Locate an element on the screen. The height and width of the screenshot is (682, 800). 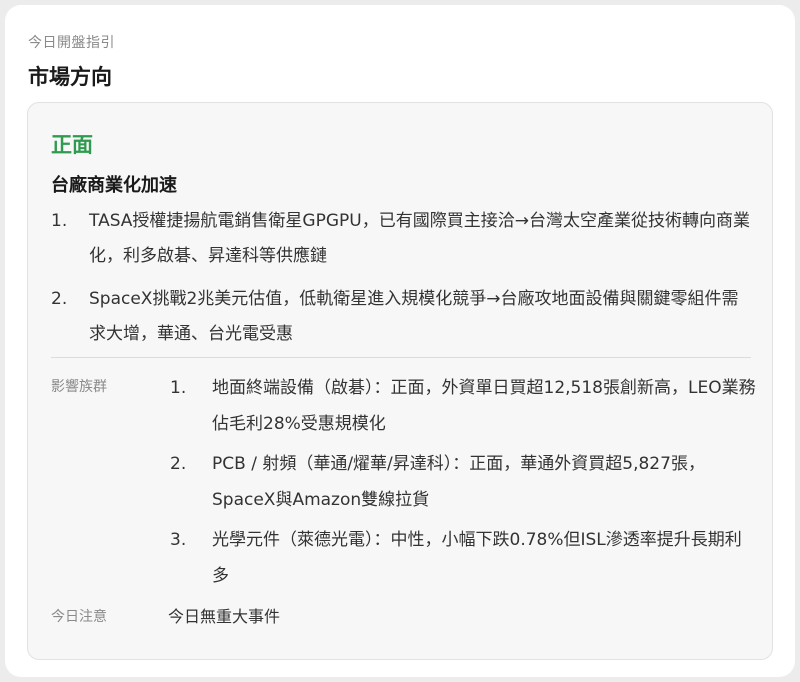
key-point-number: 1. is located at coordinates (59, 221).